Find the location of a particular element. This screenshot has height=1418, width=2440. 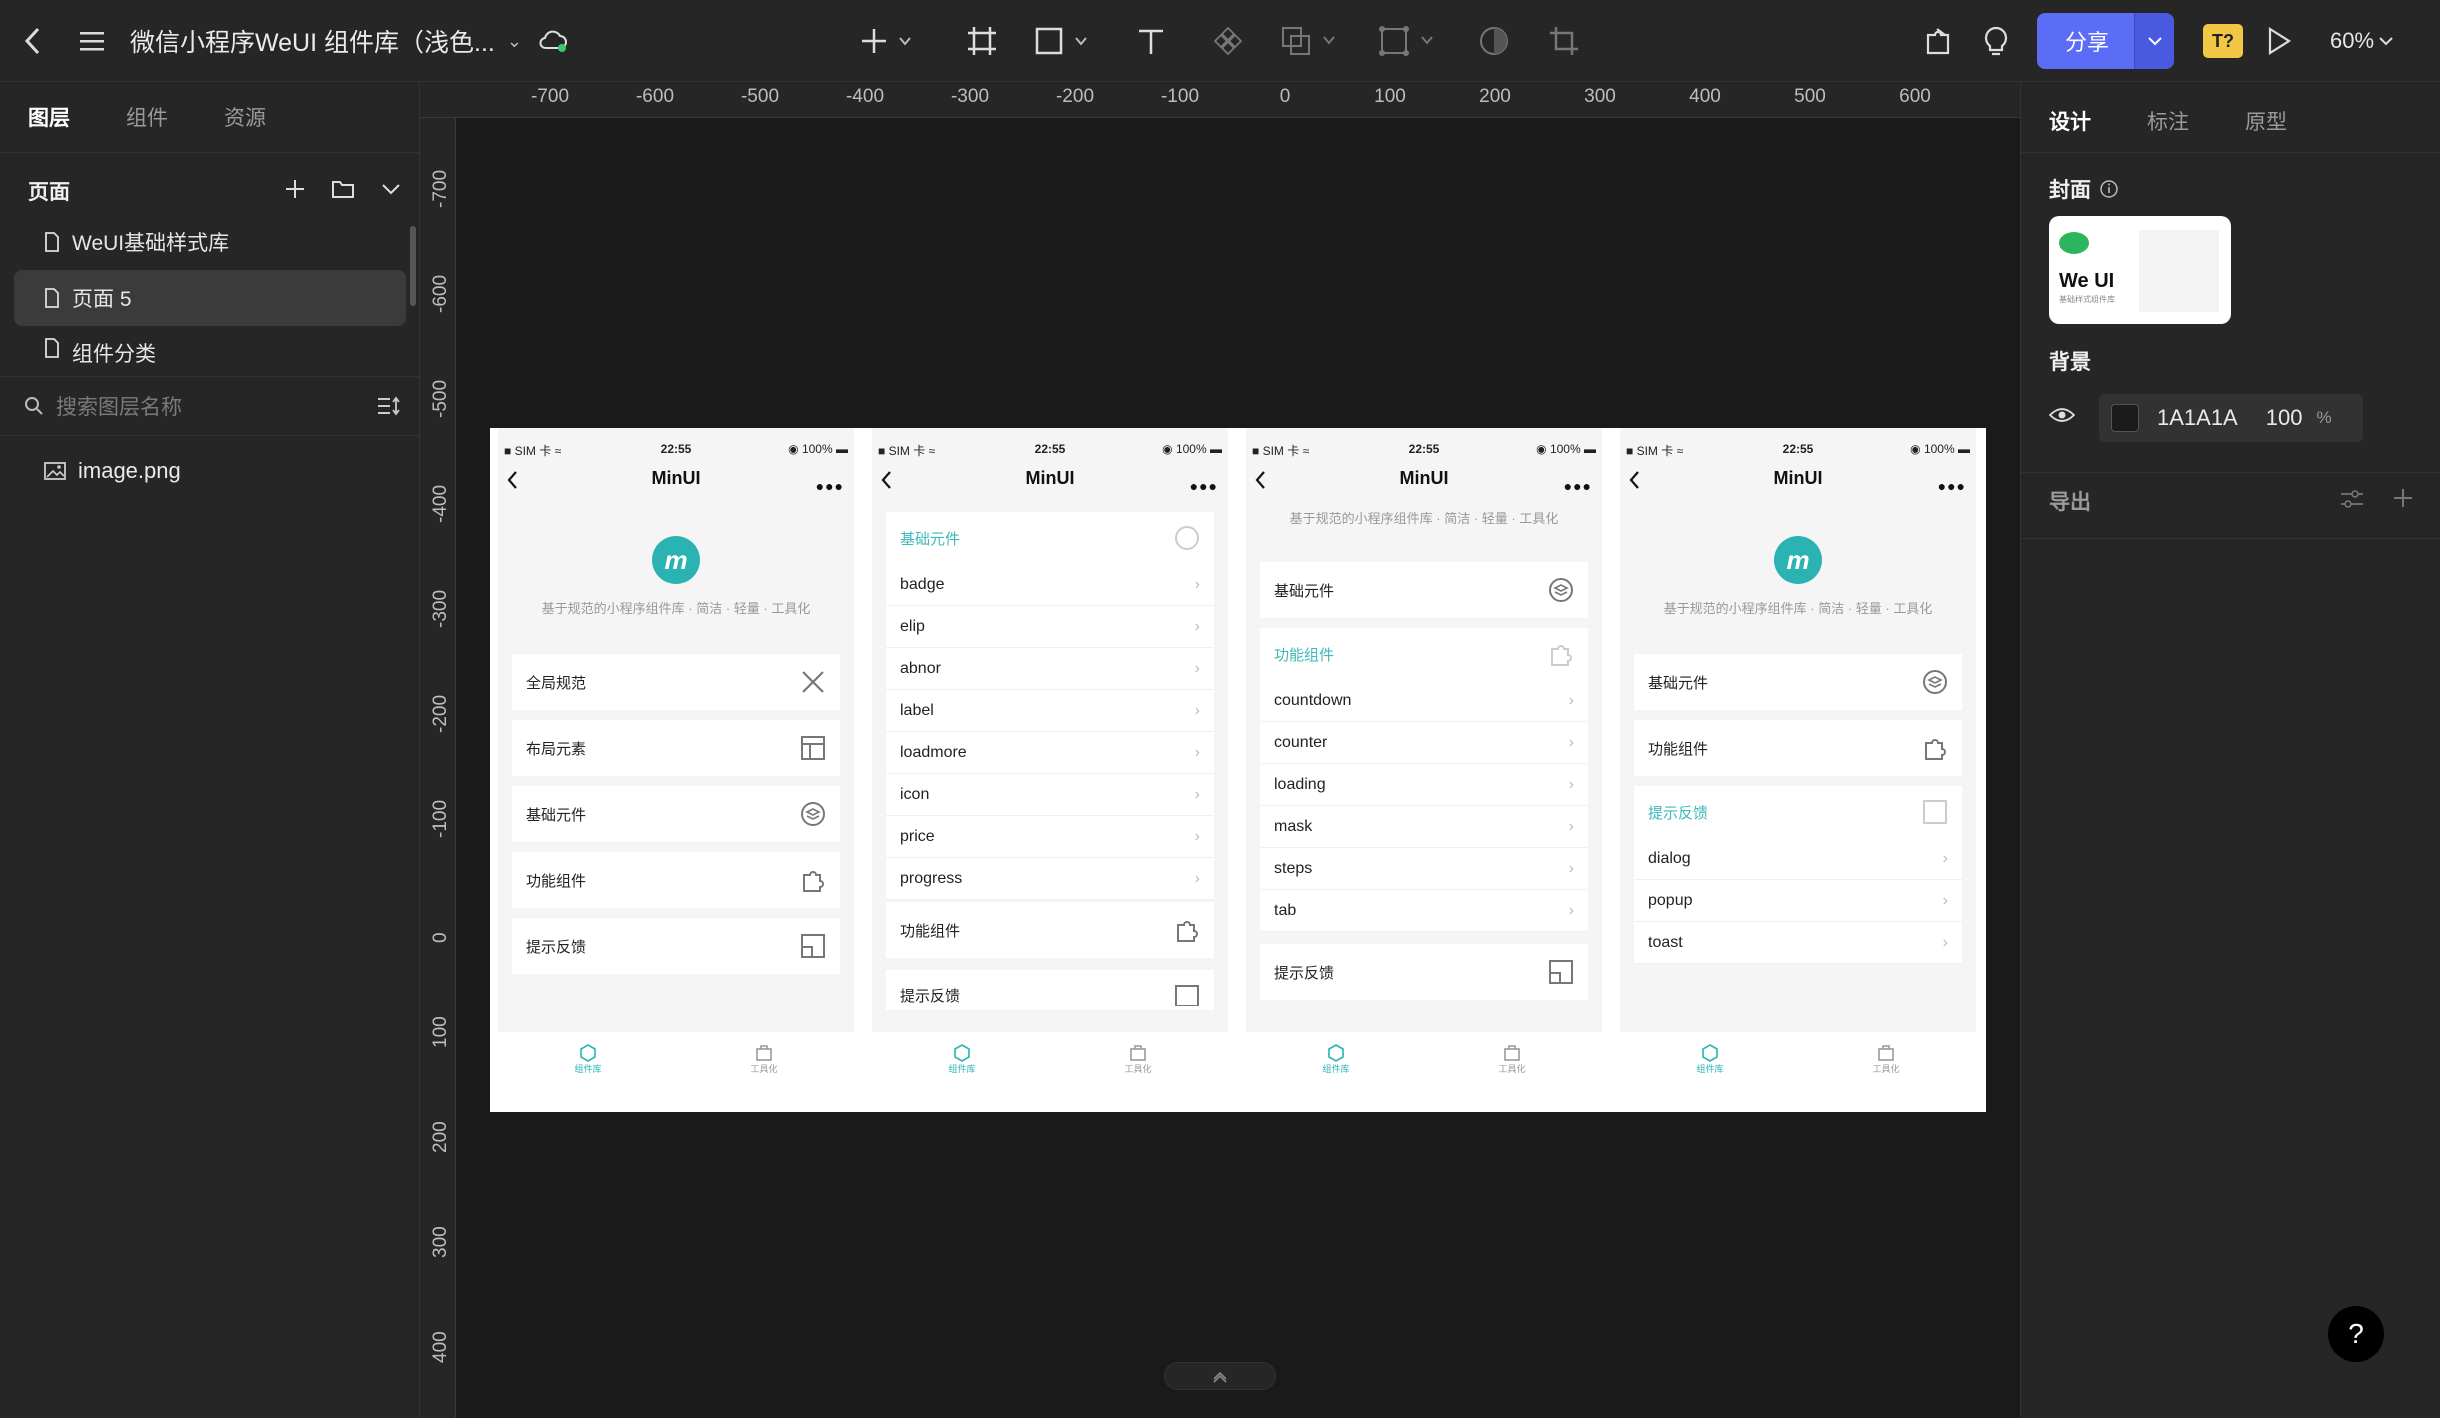

list-item: mask › is located at coordinates (1424, 827).